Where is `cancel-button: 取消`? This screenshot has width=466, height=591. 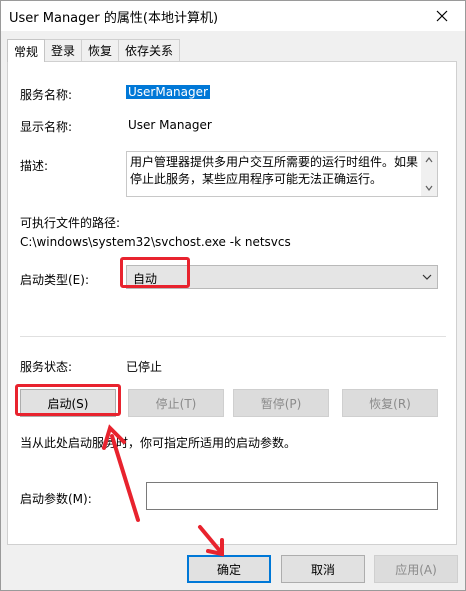 cancel-button: 取消 is located at coordinates (323, 569).